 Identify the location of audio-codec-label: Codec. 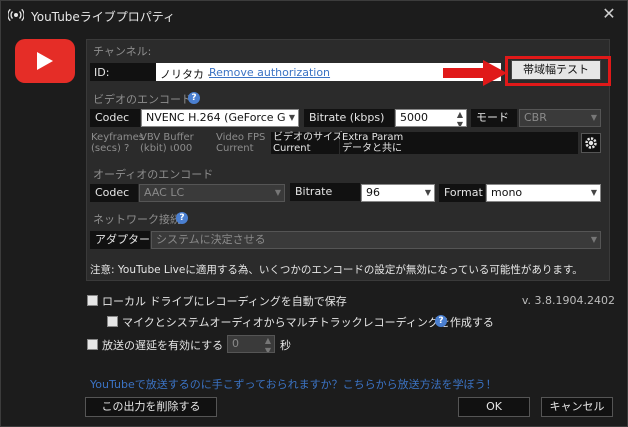
(114, 193).